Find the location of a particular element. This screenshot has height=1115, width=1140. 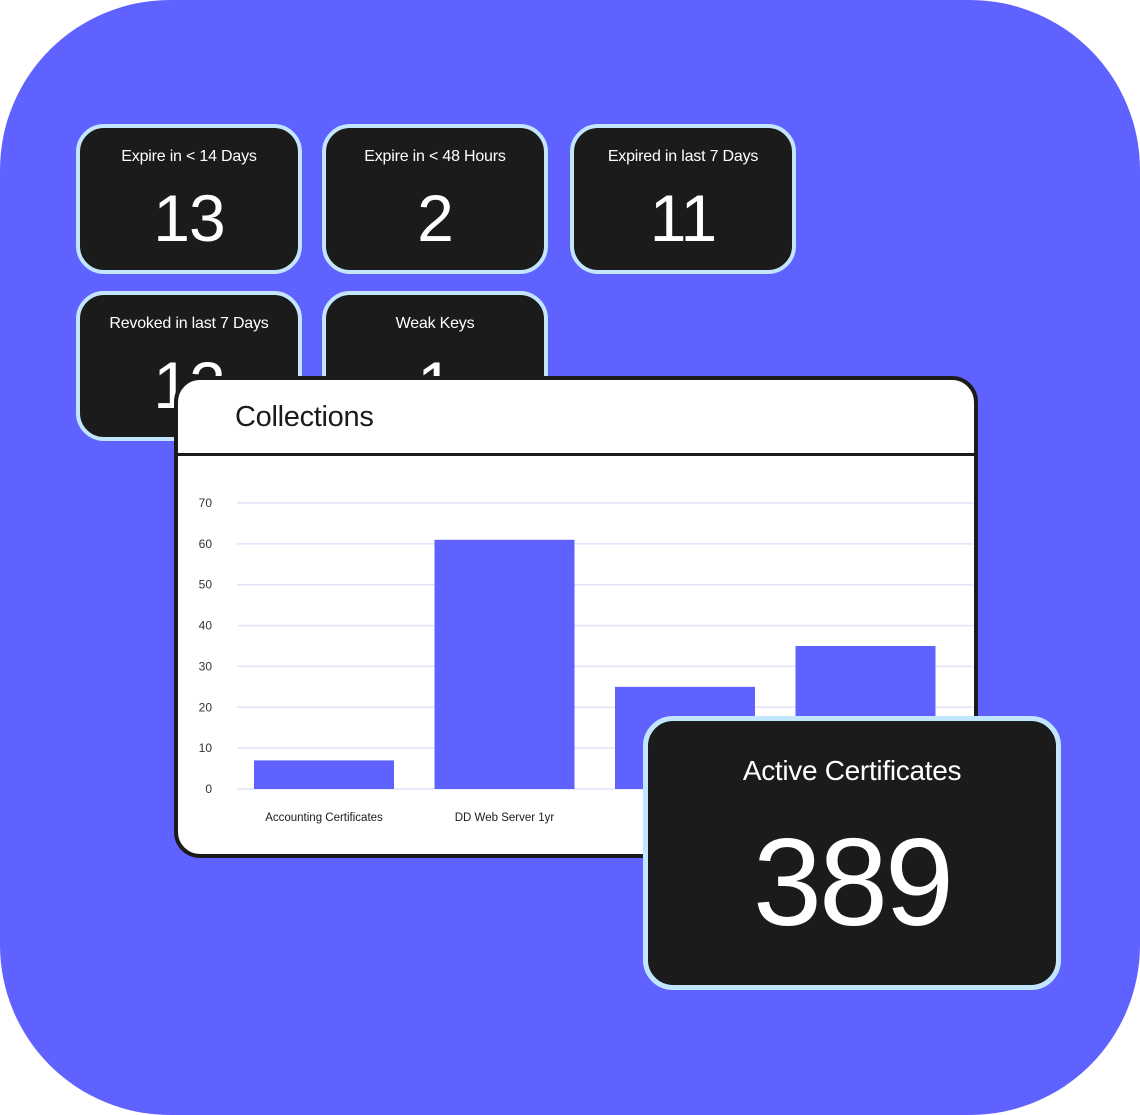

y-tick-label: 60 is located at coordinates (206, 544).